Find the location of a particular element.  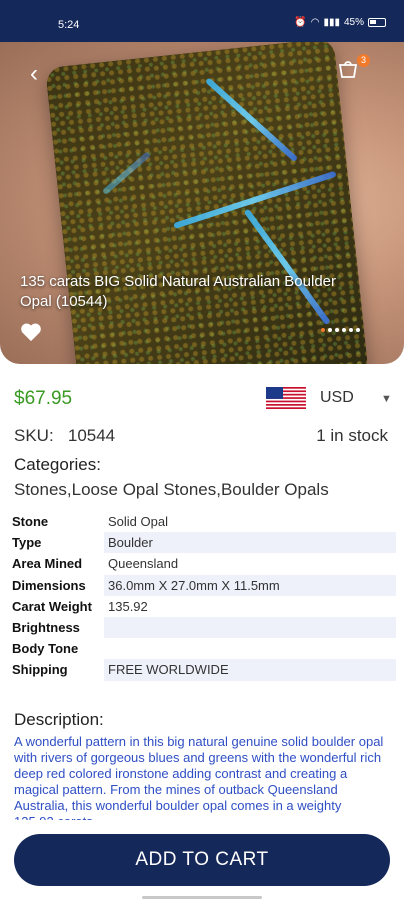

battery-percent: 45% is located at coordinates (353, 22).